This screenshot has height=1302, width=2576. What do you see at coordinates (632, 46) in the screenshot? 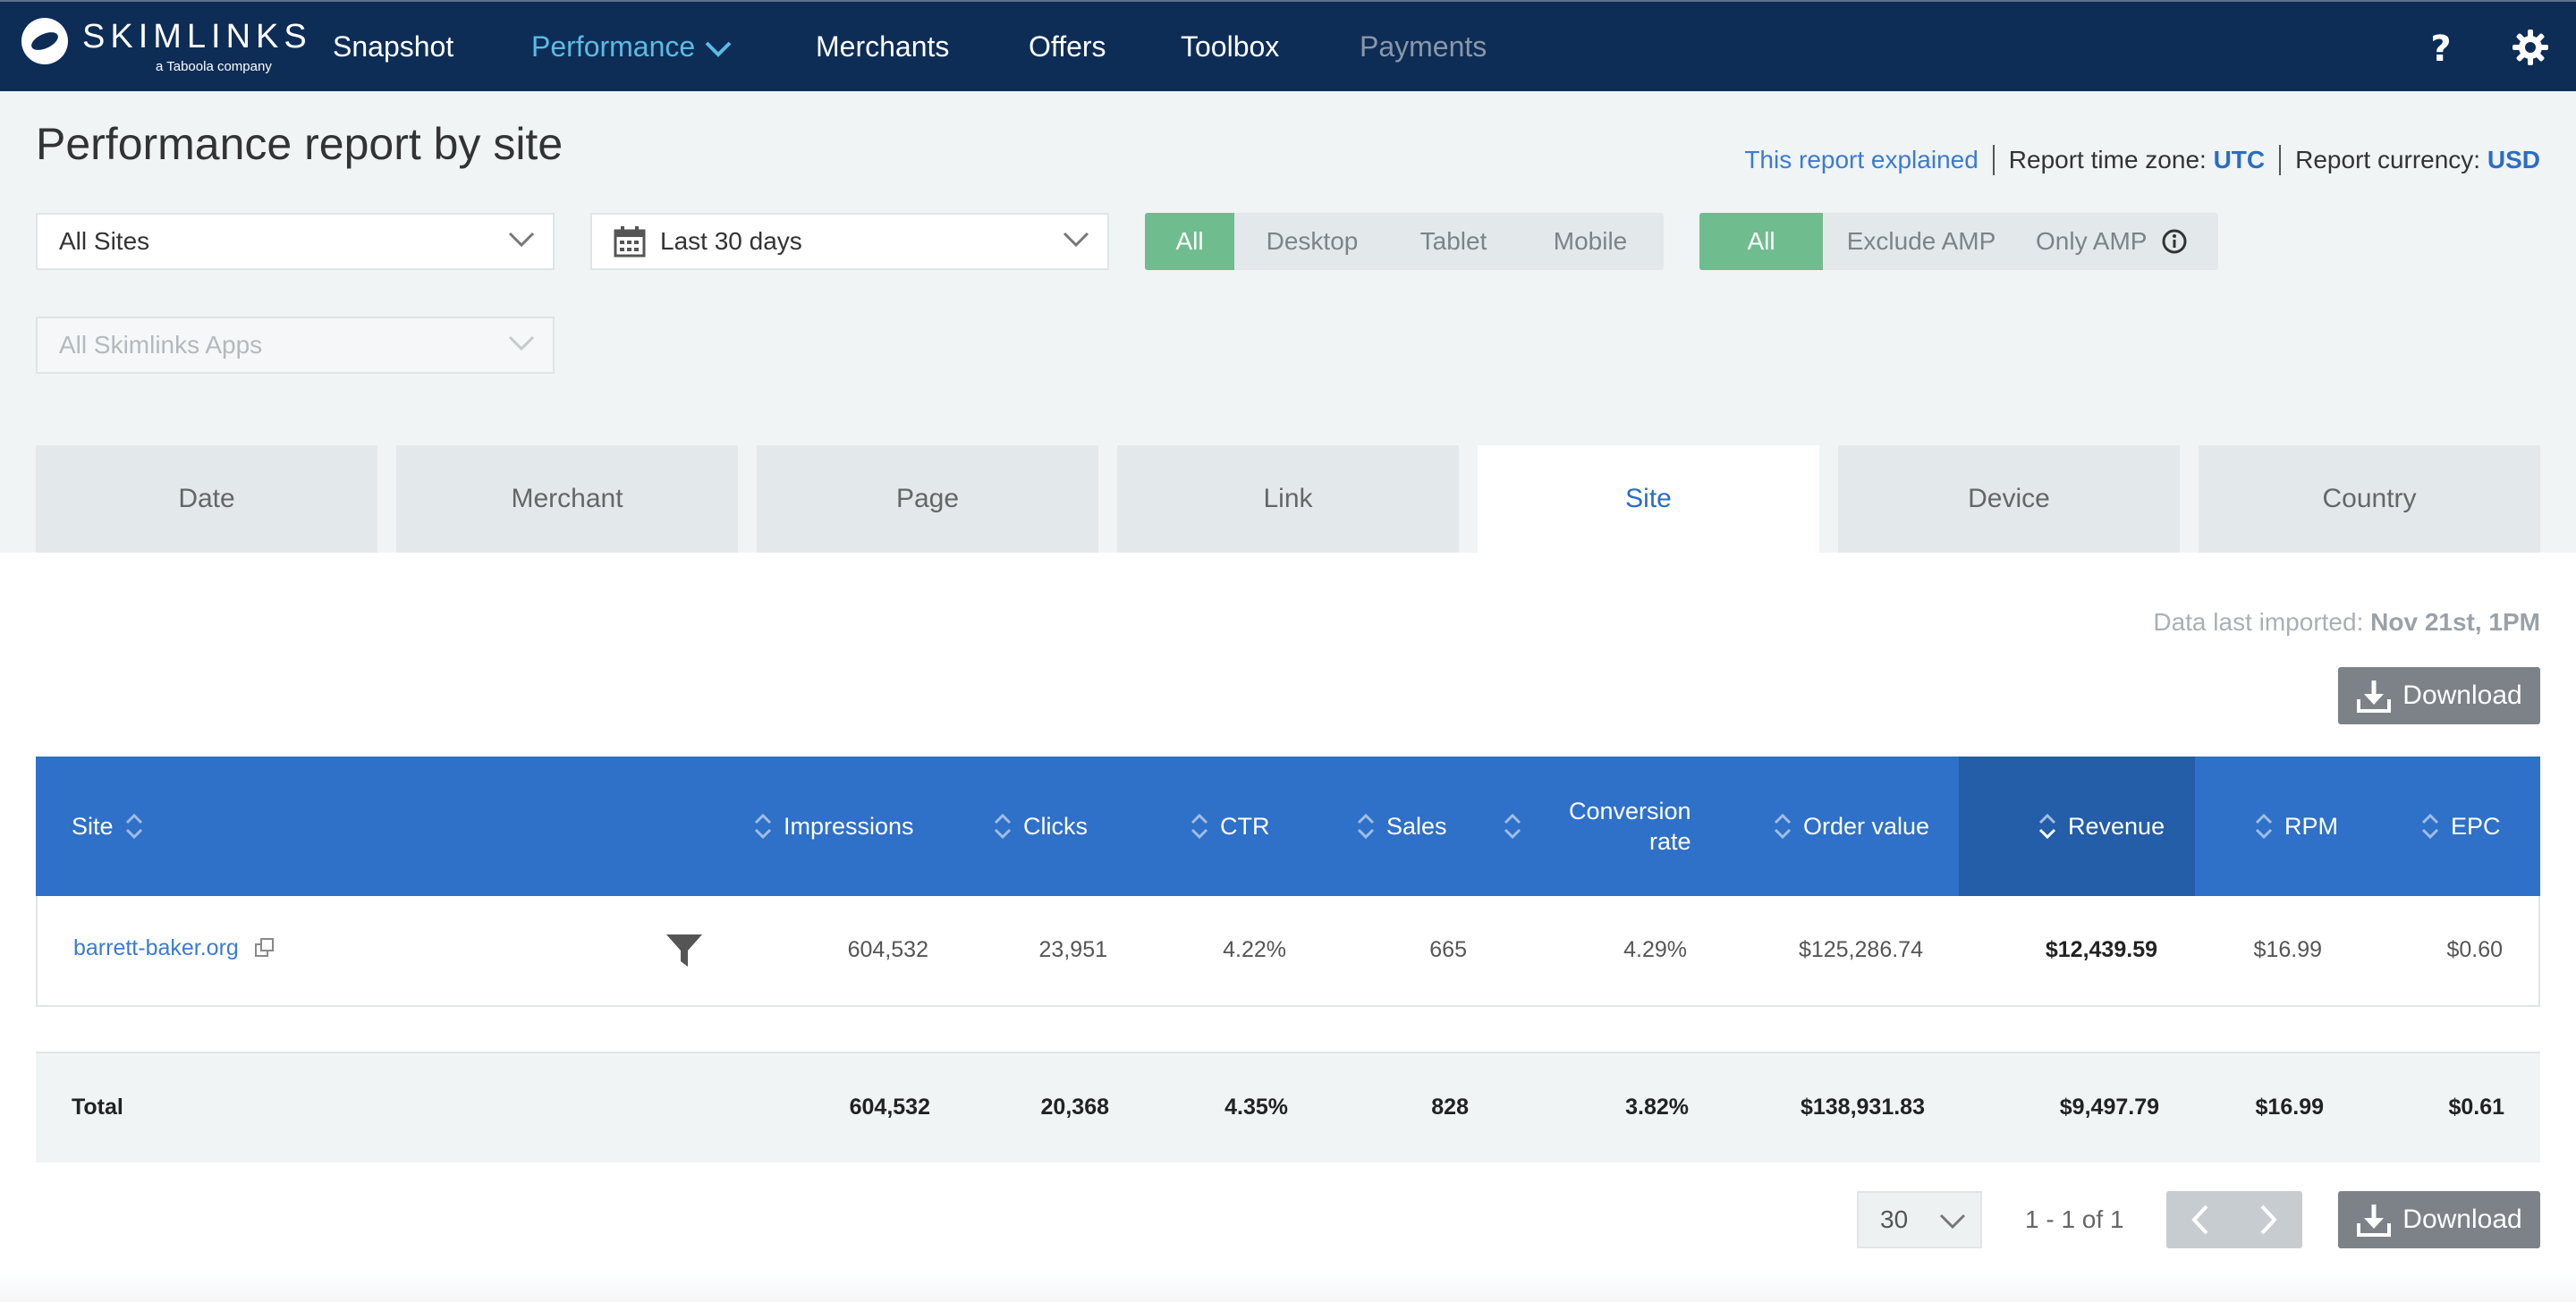
I see `nav-performance: Performance` at bounding box center [632, 46].